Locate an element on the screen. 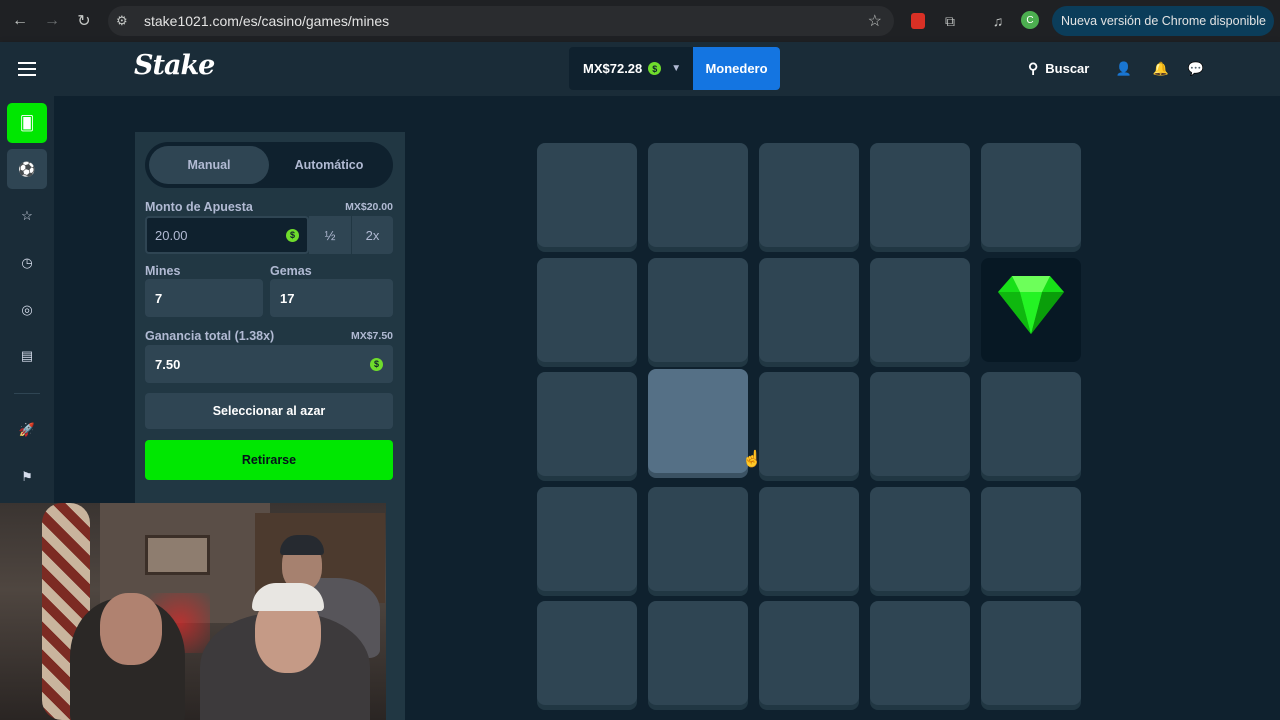 The width and height of the screenshot is (1280, 720). webcam-cap-back is located at coordinates (302, 545).